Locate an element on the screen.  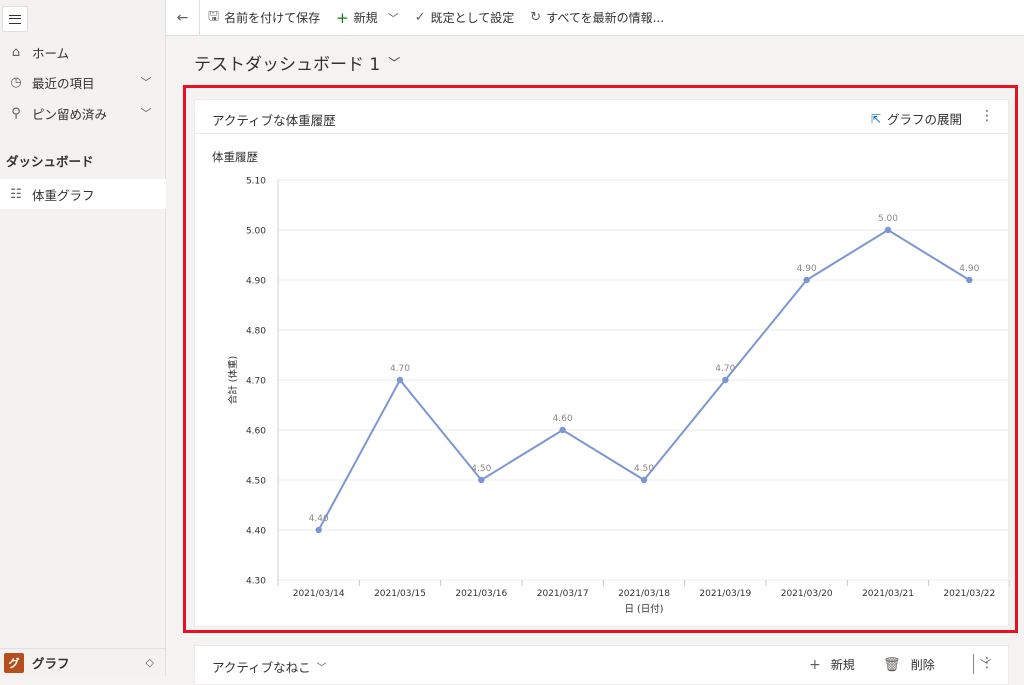
x-axis-label: 日 (日付) is located at coordinates (644, 609).